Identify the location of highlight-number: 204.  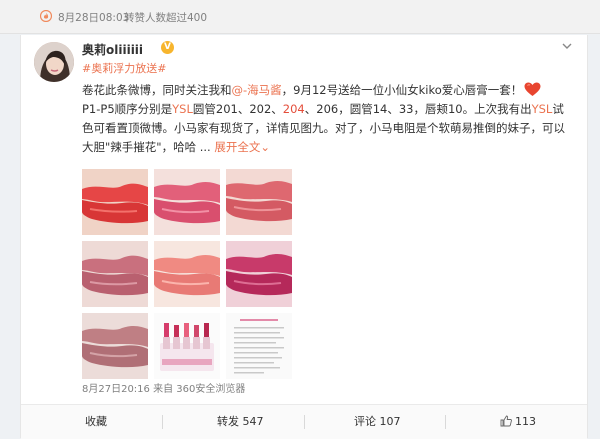
(293, 109).